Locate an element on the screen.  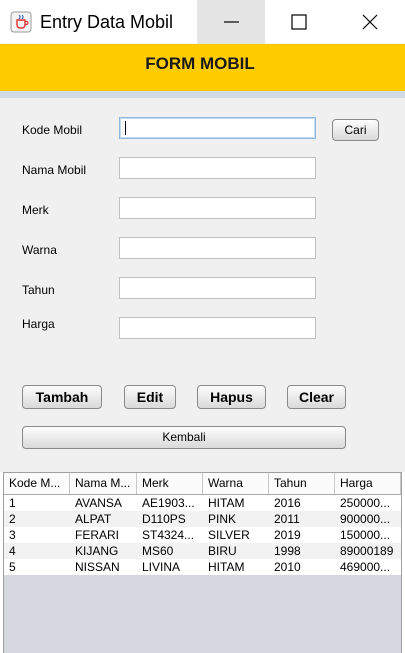
maximize-button is located at coordinates (299, 22).